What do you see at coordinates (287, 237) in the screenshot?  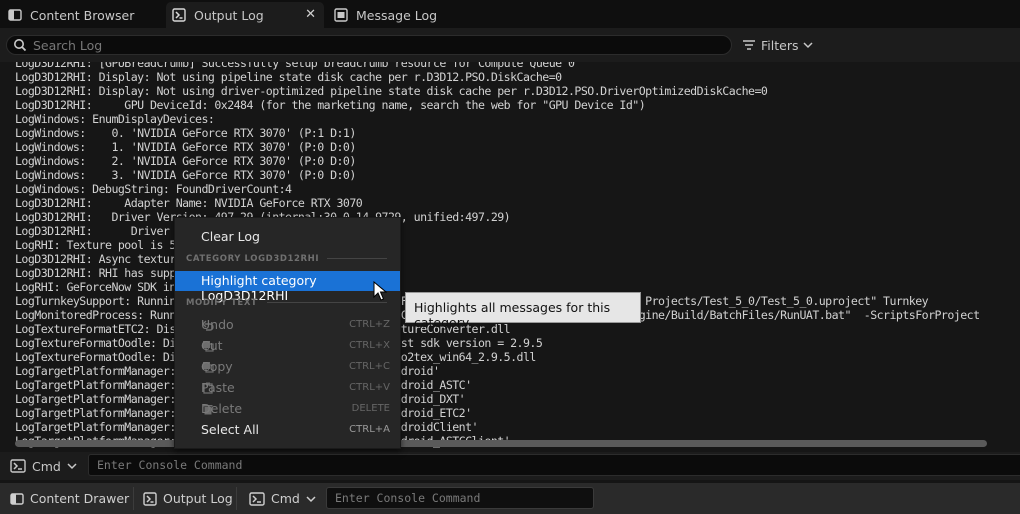 I see `menu-item-clear-log: Clear Log` at bounding box center [287, 237].